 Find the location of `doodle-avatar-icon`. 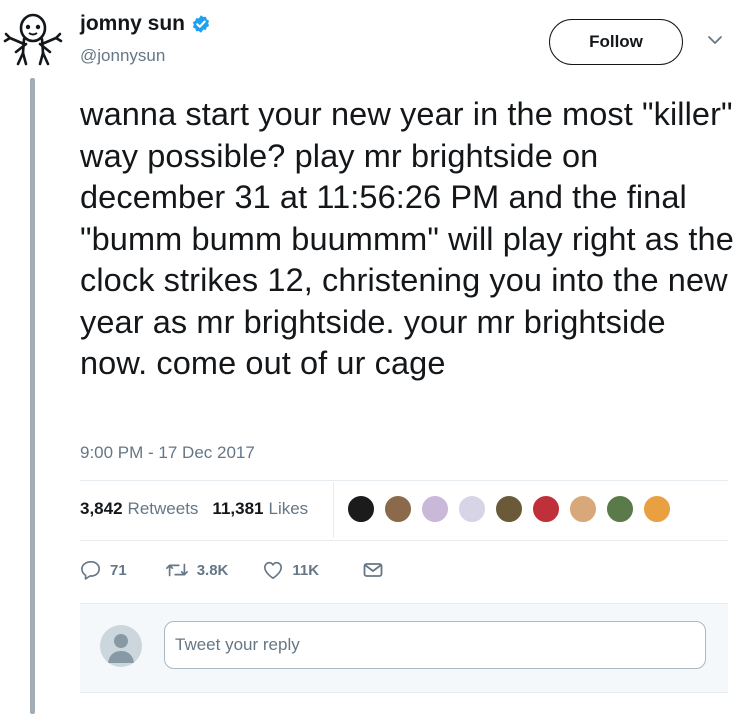

doodle-avatar-icon is located at coordinates (33, 39).